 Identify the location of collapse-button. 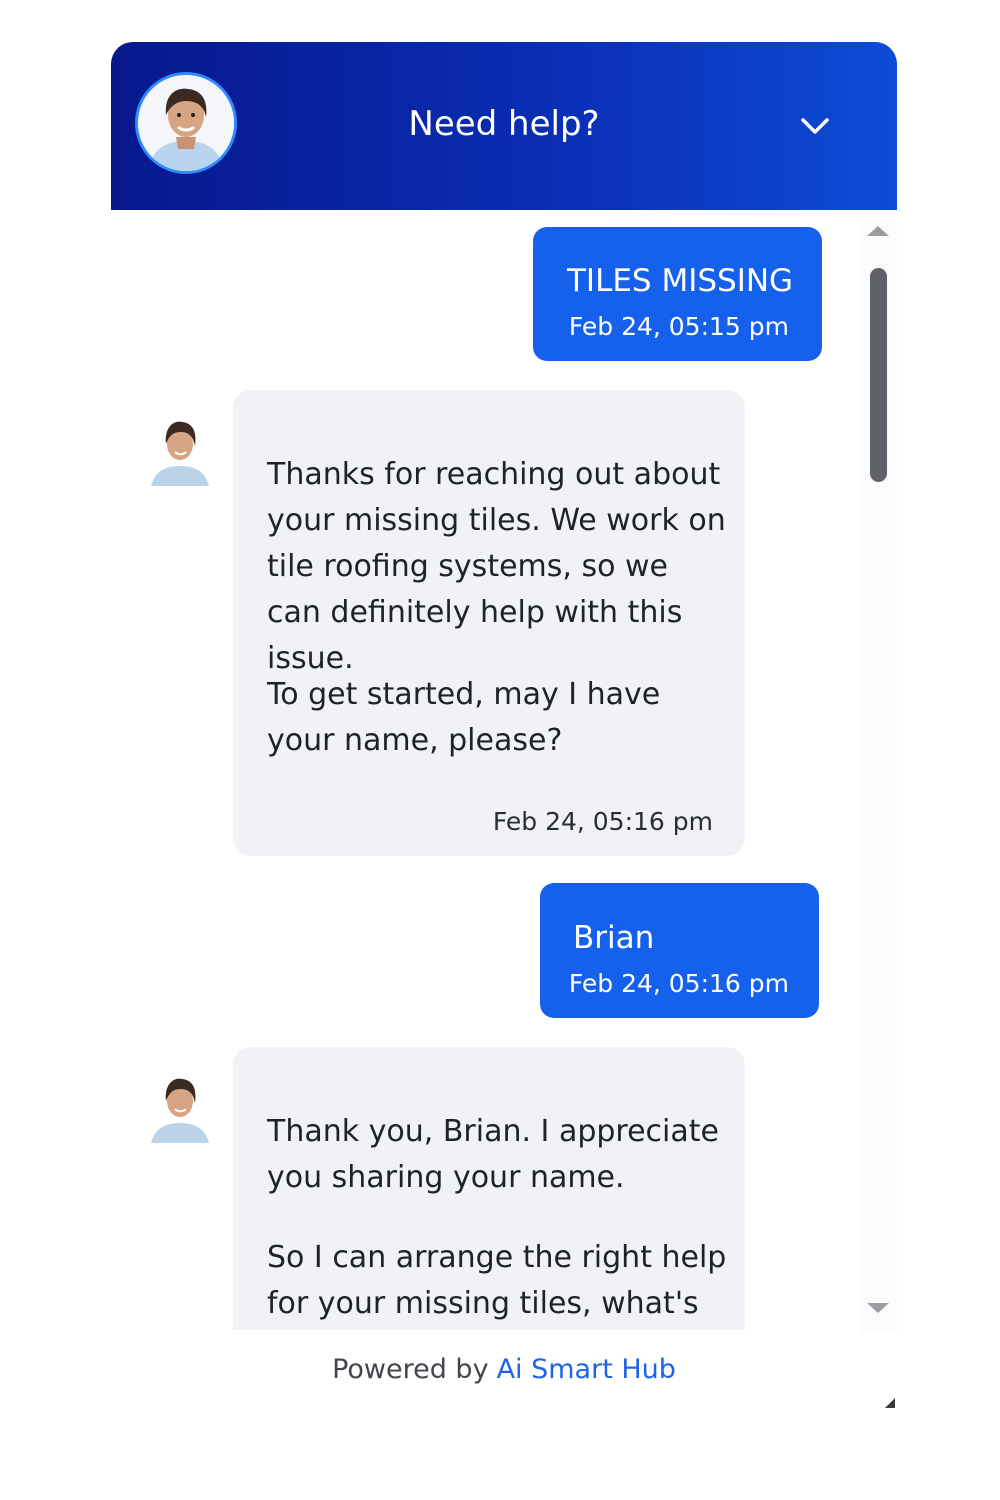
(815, 126).